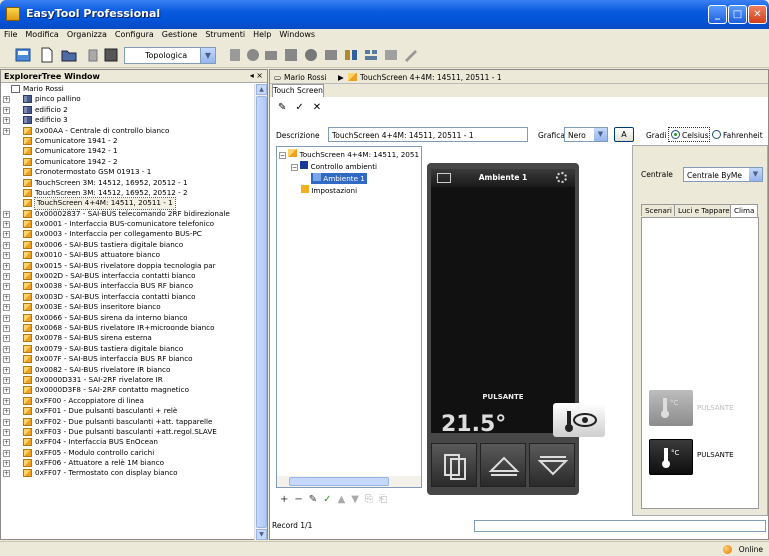 This screenshot has height=556, width=769. Describe the element at coordinates (431, 77) in the screenshot. I see `breadcrumb-device: TouchScreen 4+4M: 14511, 20511 - 1` at that location.